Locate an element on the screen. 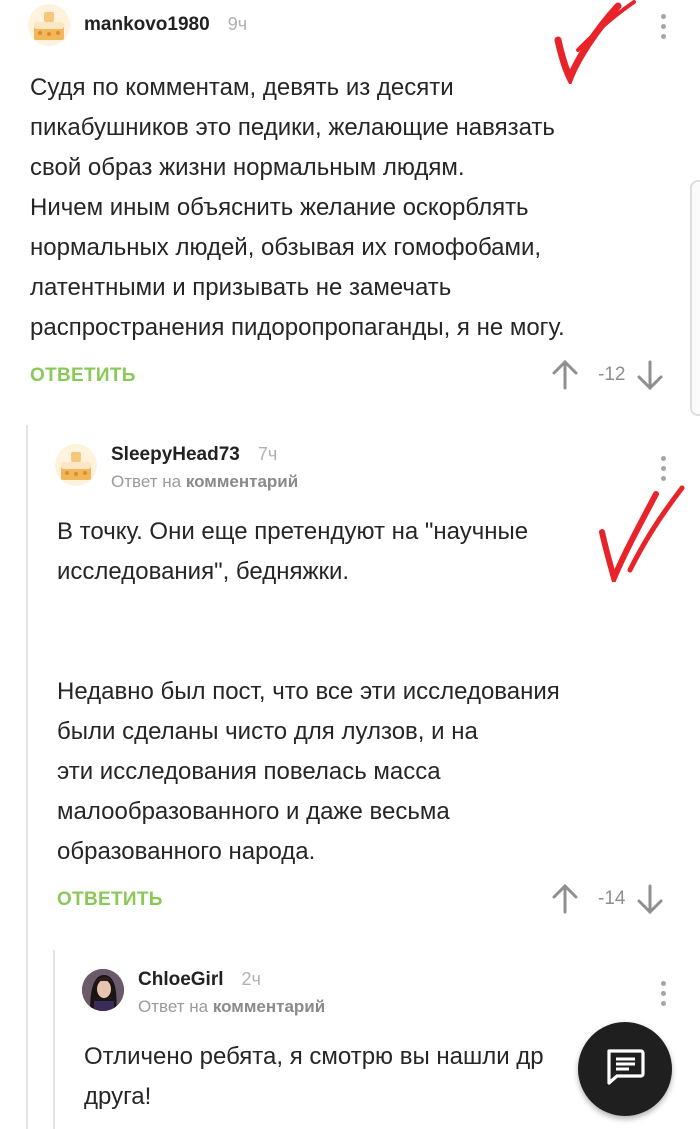  reply-prefix: Ответ на is located at coordinates (173, 1006).